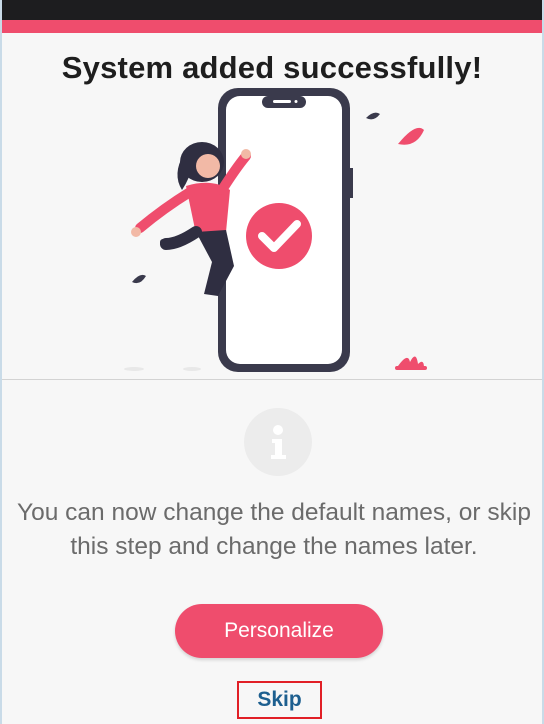 This screenshot has width=544, height=724. What do you see at coordinates (272, 26) in the screenshot?
I see `accent-bar` at bounding box center [272, 26].